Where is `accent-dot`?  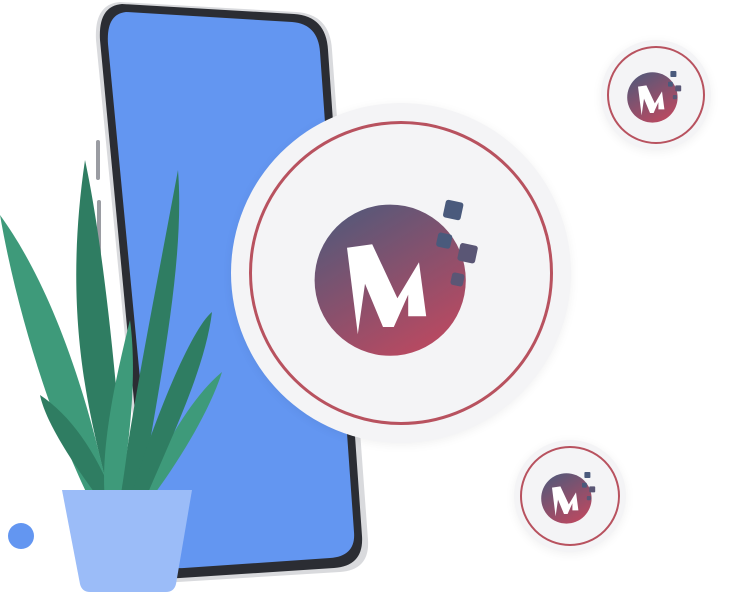 accent-dot is located at coordinates (21, 536).